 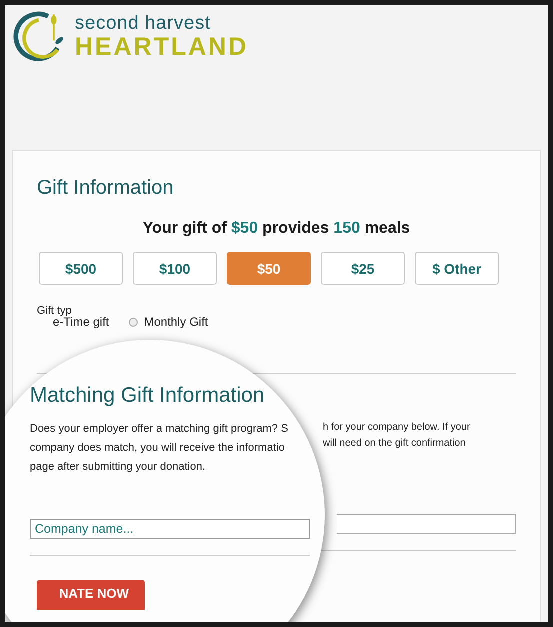 I want to click on section-title: Matching Gift Information, so click(x=148, y=396).